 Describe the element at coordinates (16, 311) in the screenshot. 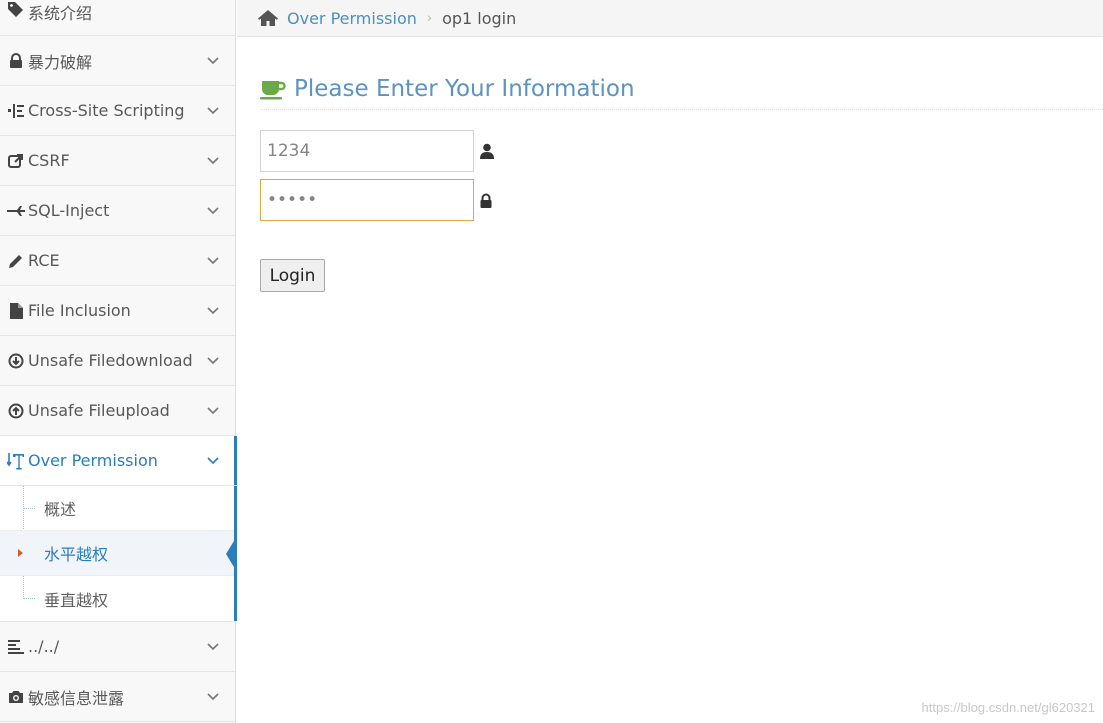

I see `file-icon` at that location.